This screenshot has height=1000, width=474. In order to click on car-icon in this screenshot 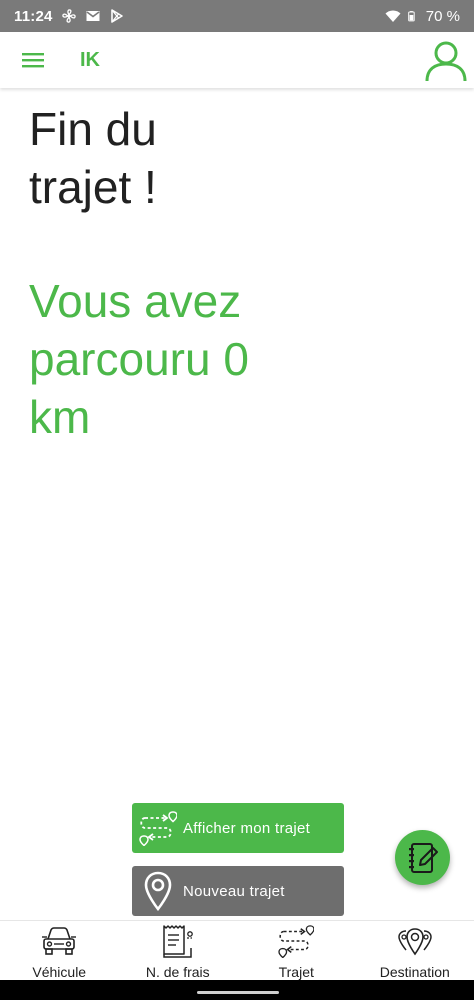, I will do `click(59, 941)`.